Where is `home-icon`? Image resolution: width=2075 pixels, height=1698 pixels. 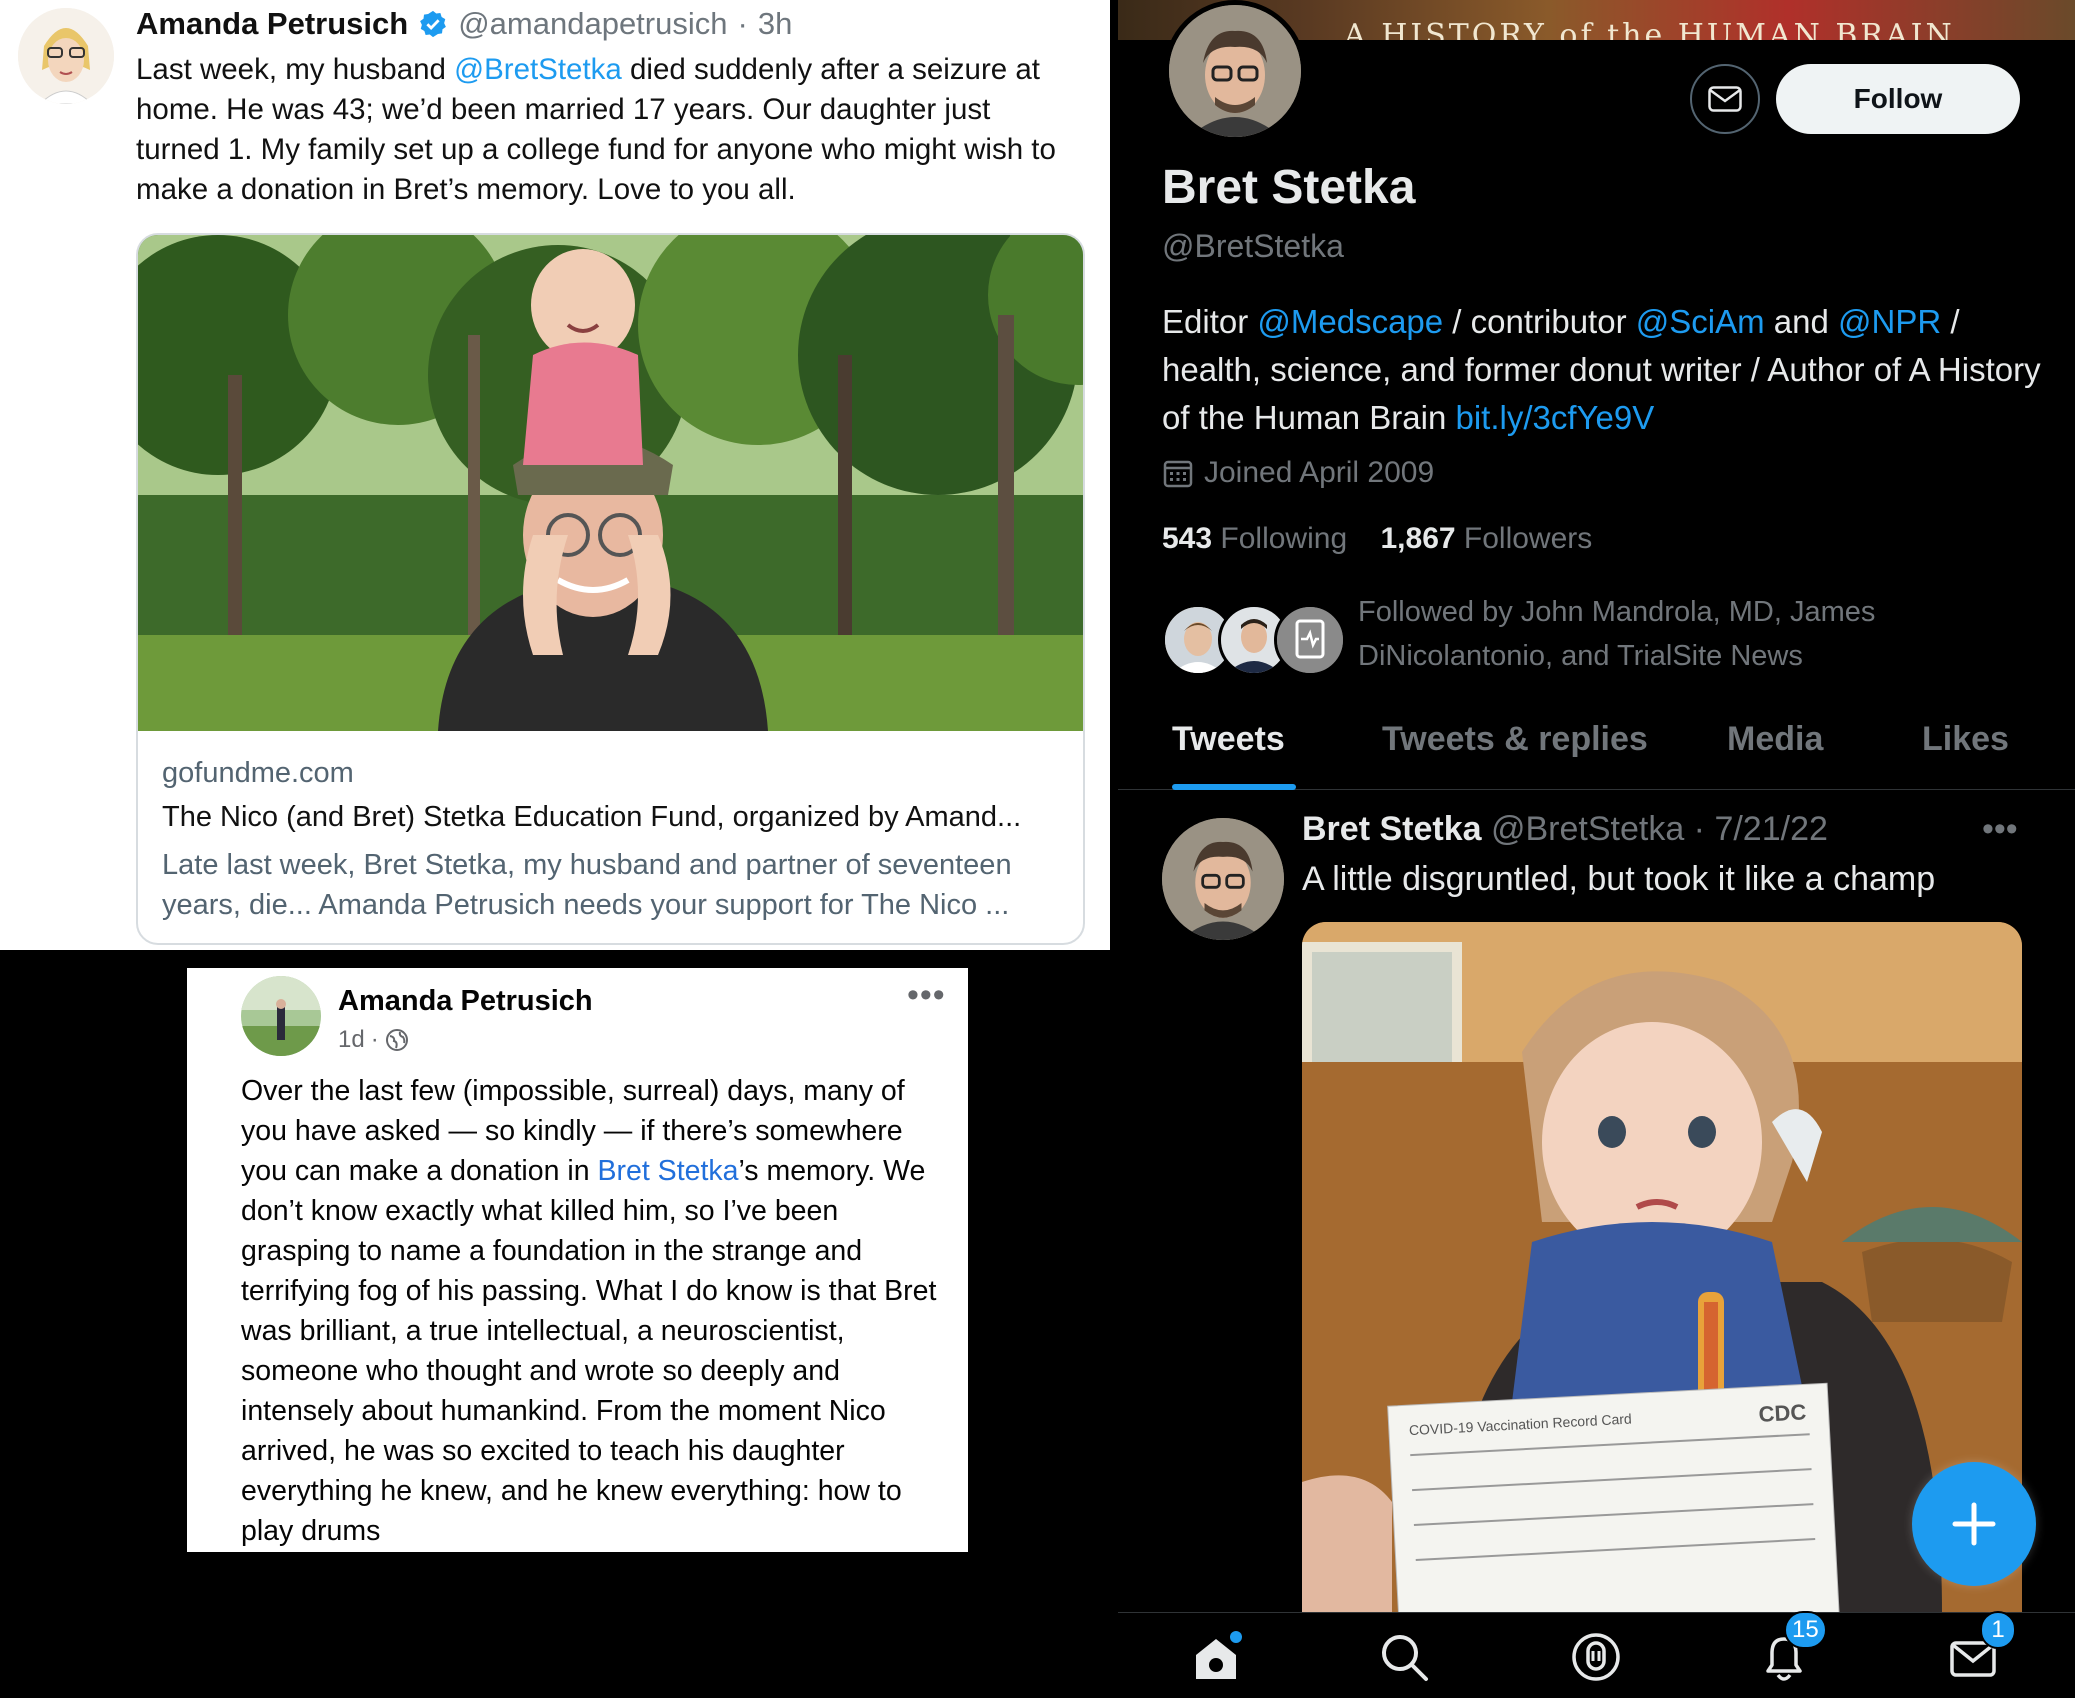
home-icon is located at coordinates (1216, 1657).